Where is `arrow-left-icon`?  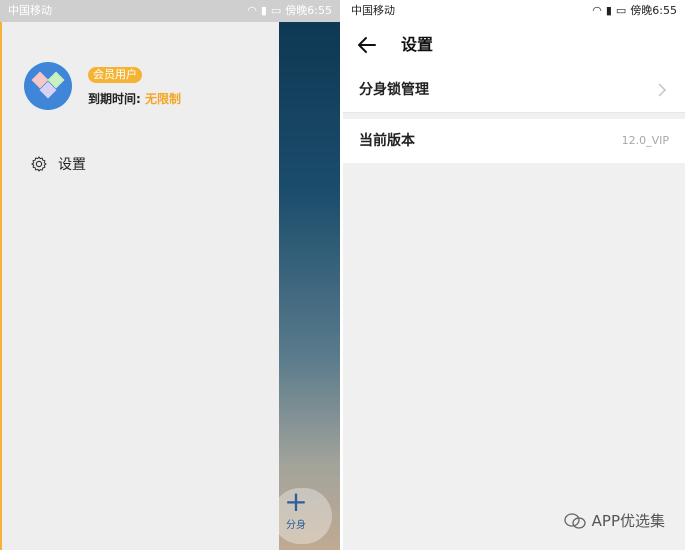 arrow-left-icon is located at coordinates (367, 45).